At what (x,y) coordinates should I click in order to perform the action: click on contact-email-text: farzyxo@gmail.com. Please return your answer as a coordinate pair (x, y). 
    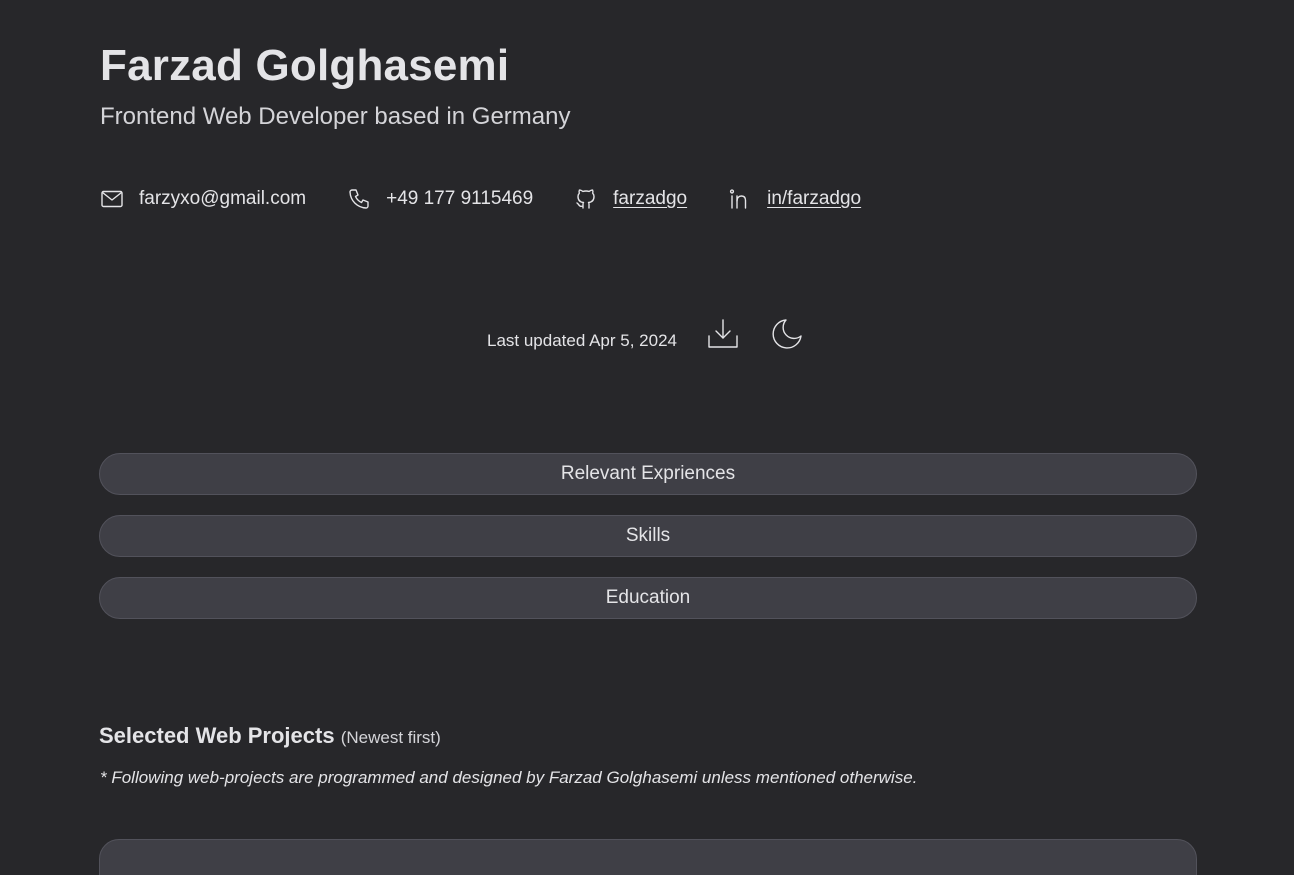
    Looking at the image, I should click on (223, 198).